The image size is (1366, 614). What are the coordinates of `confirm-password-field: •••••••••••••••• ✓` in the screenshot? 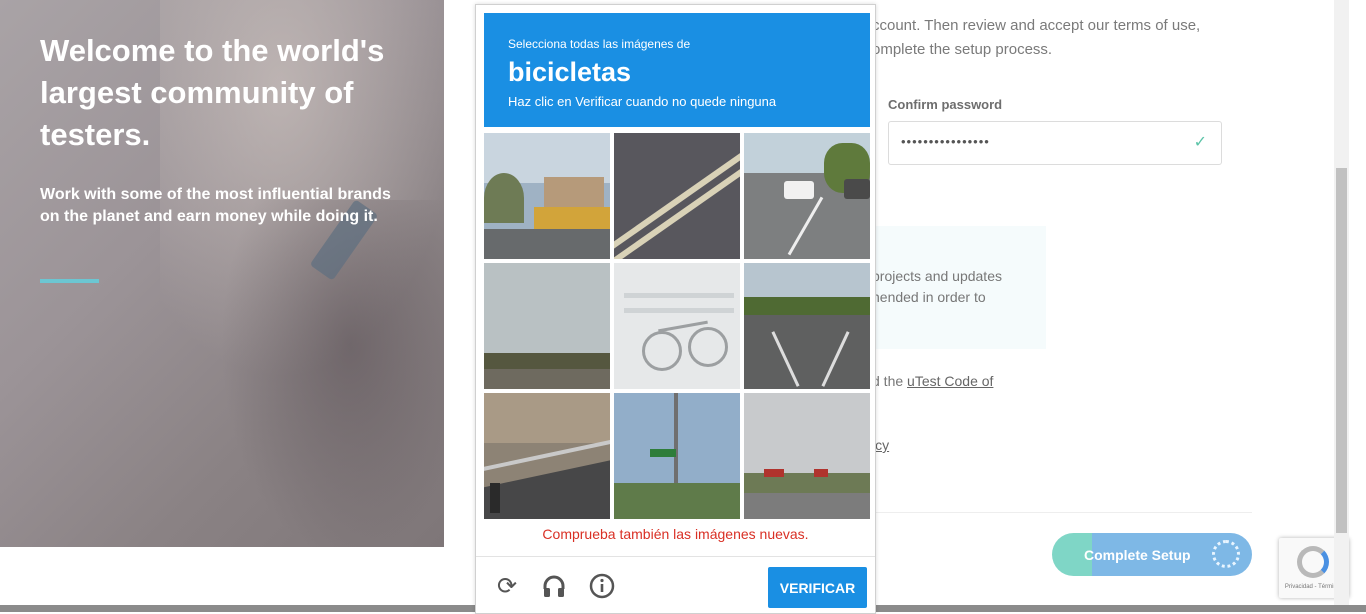 It's located at (1055, 143).